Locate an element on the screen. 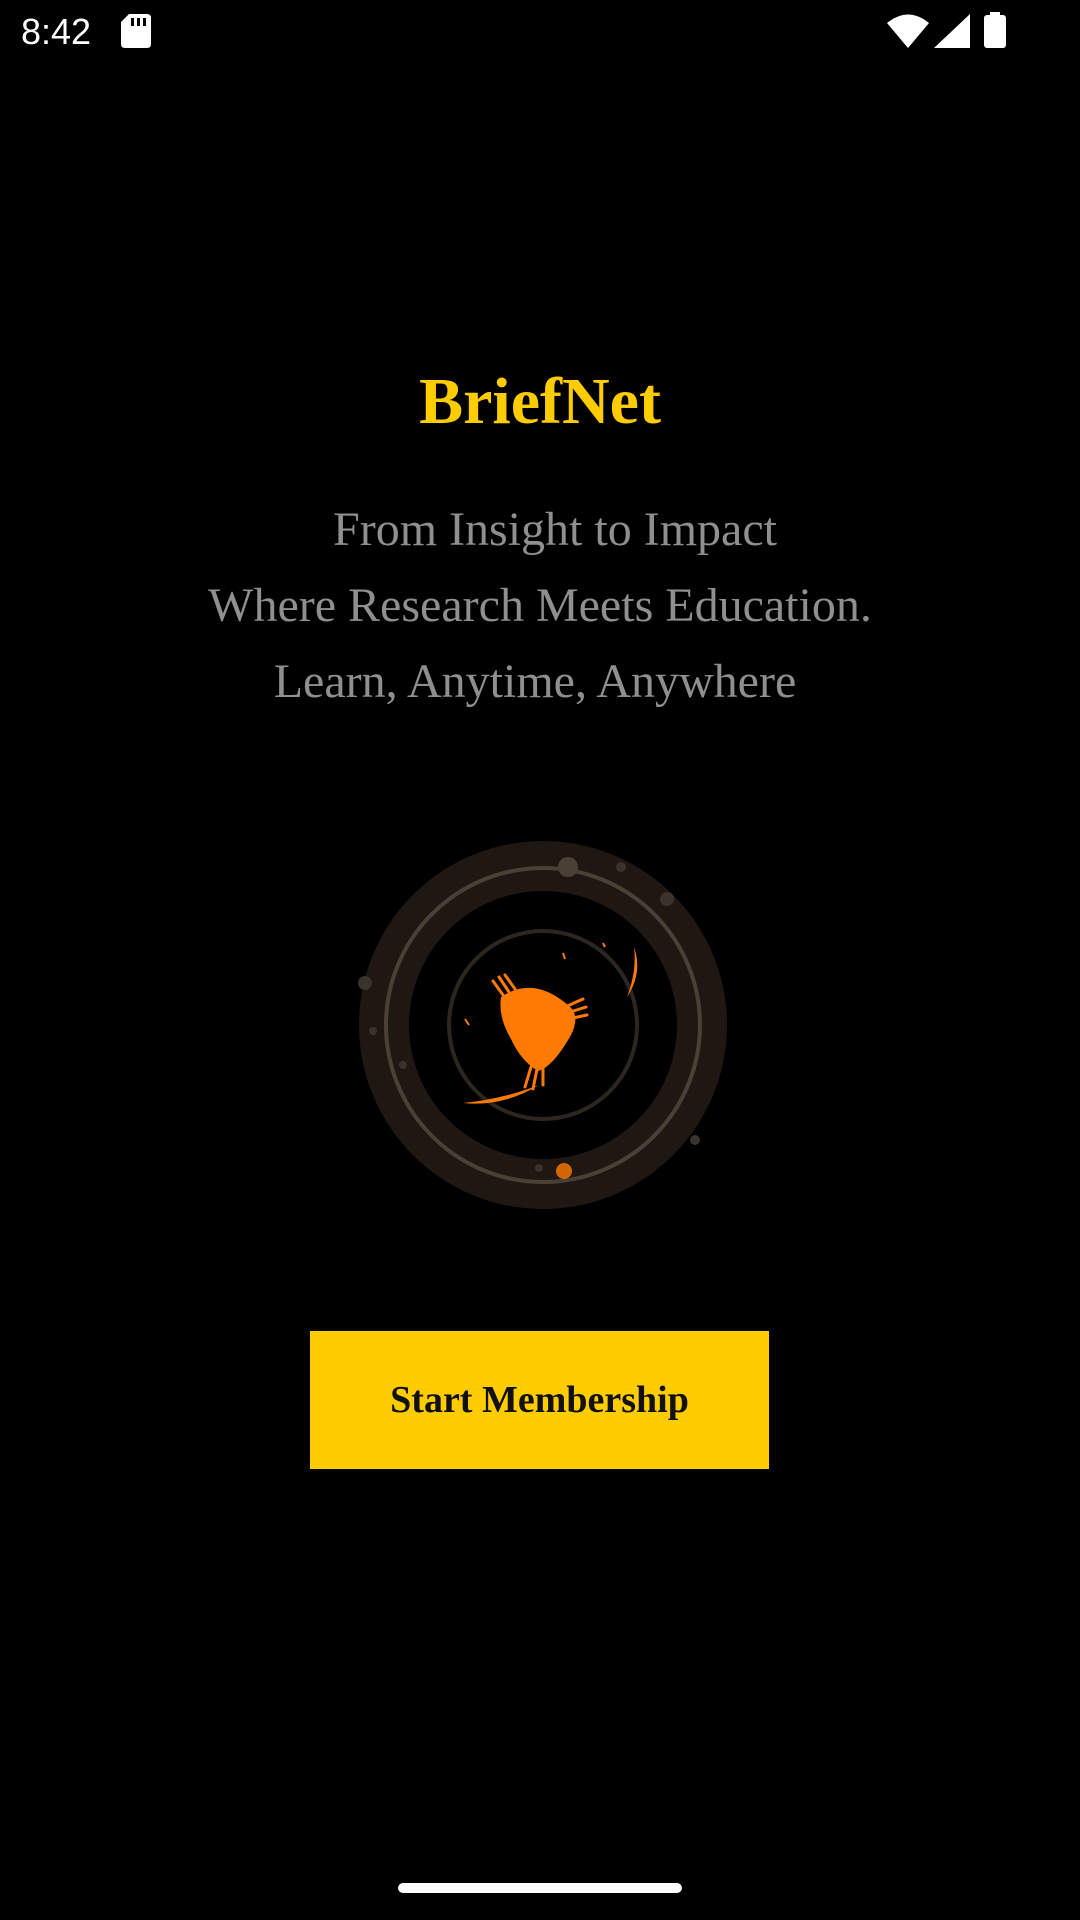 Image resolution: width=1080 pixels, height=1920 pixels. tagline-line-2: Where Research Meets Education. is located at coordinates (540, 605).